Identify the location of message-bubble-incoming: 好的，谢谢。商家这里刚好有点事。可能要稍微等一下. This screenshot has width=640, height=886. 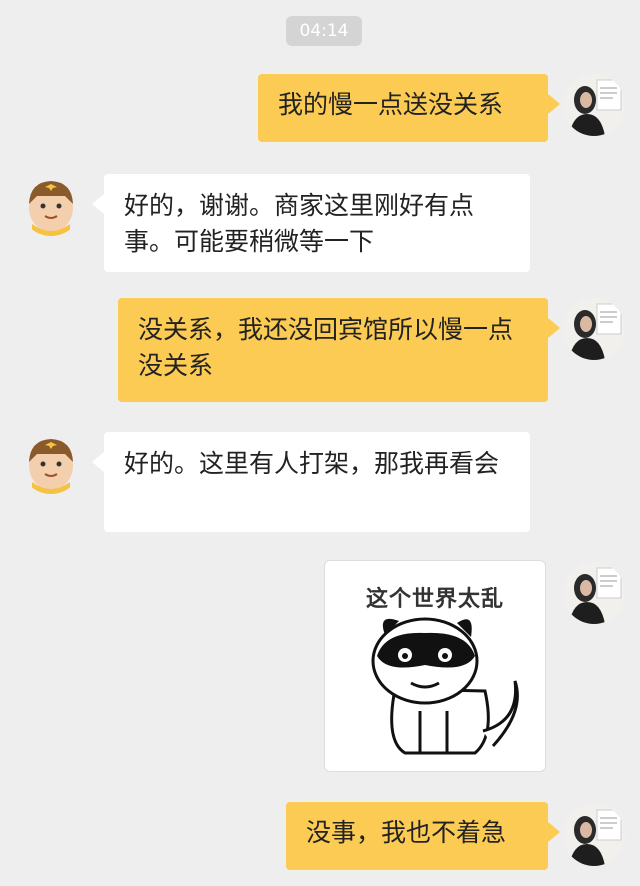
(311, 223).